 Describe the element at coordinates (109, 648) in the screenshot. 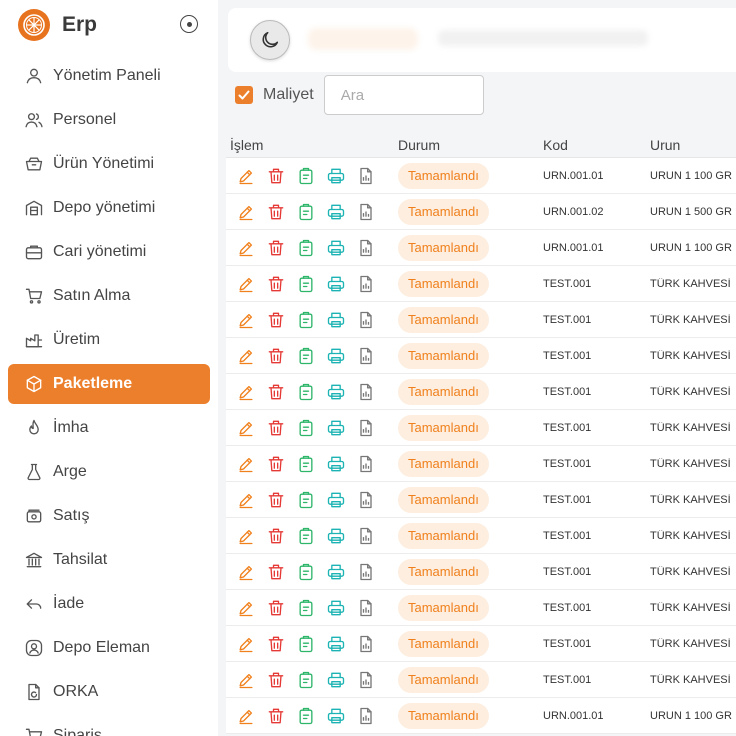

I see `sidebar-item-depo-eleman: Depo Eleman` at that location.